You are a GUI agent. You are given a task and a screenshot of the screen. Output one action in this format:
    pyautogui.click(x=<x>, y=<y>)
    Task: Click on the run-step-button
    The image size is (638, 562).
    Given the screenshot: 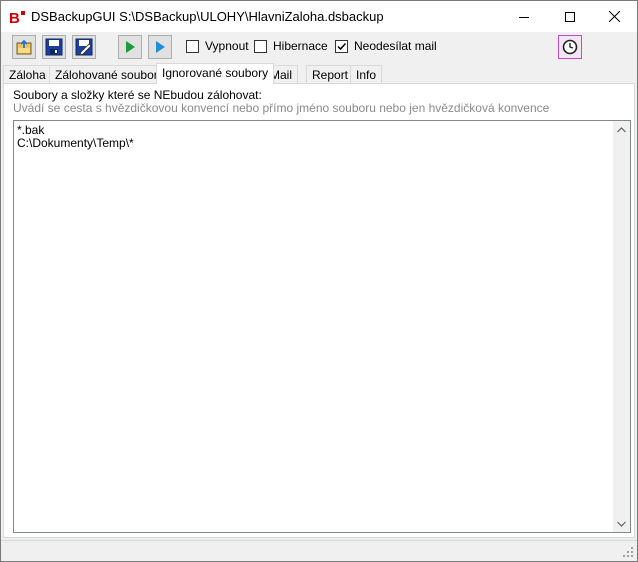 What is the action you would take?
    pyautogui.click(x=160, y=47)
    